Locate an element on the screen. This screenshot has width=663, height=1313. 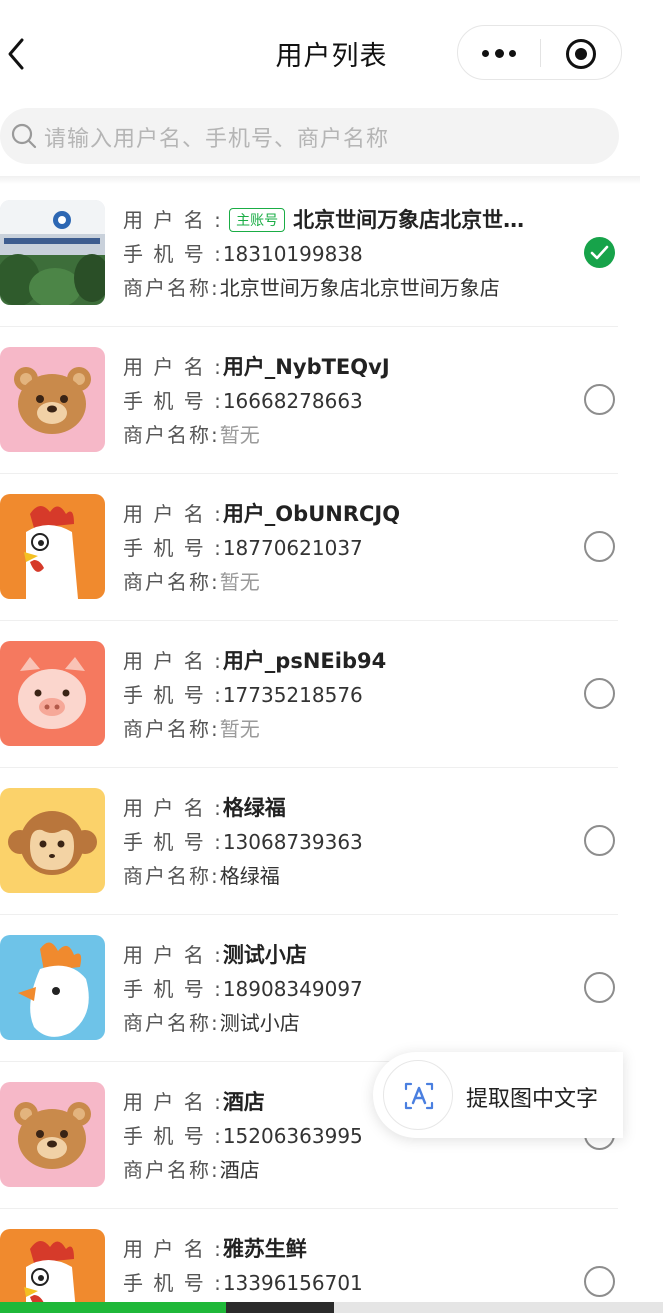
bottom-bar is located at coordinates (331, 1307).